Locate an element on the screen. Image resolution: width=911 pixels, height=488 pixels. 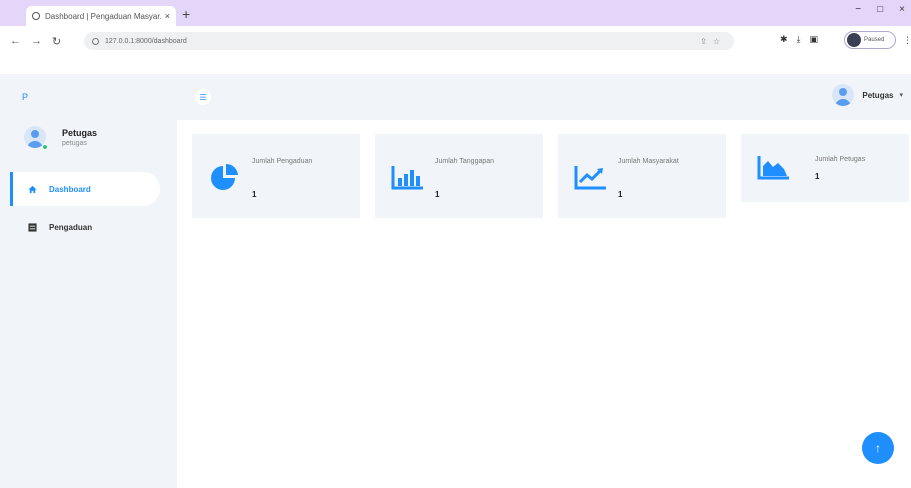
profile-avatar is located at coordinates (854, 40).